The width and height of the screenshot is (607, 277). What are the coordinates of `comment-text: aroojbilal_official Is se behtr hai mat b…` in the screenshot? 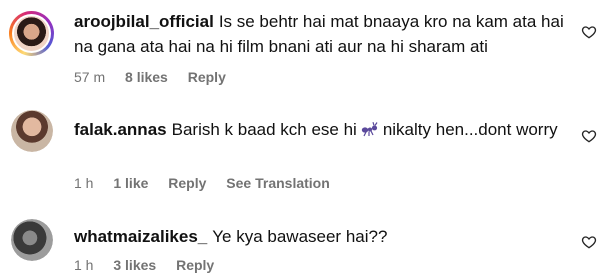 It's located at (322, 34).